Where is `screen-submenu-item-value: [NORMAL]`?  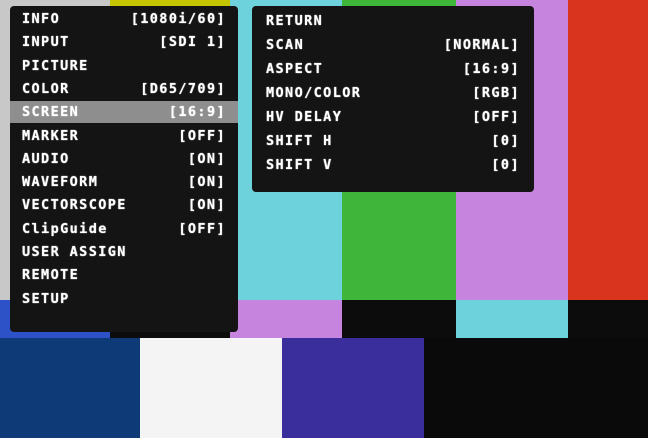
screen-submenu-item-value: [NORMAL] is located at coordinates (481, 45).